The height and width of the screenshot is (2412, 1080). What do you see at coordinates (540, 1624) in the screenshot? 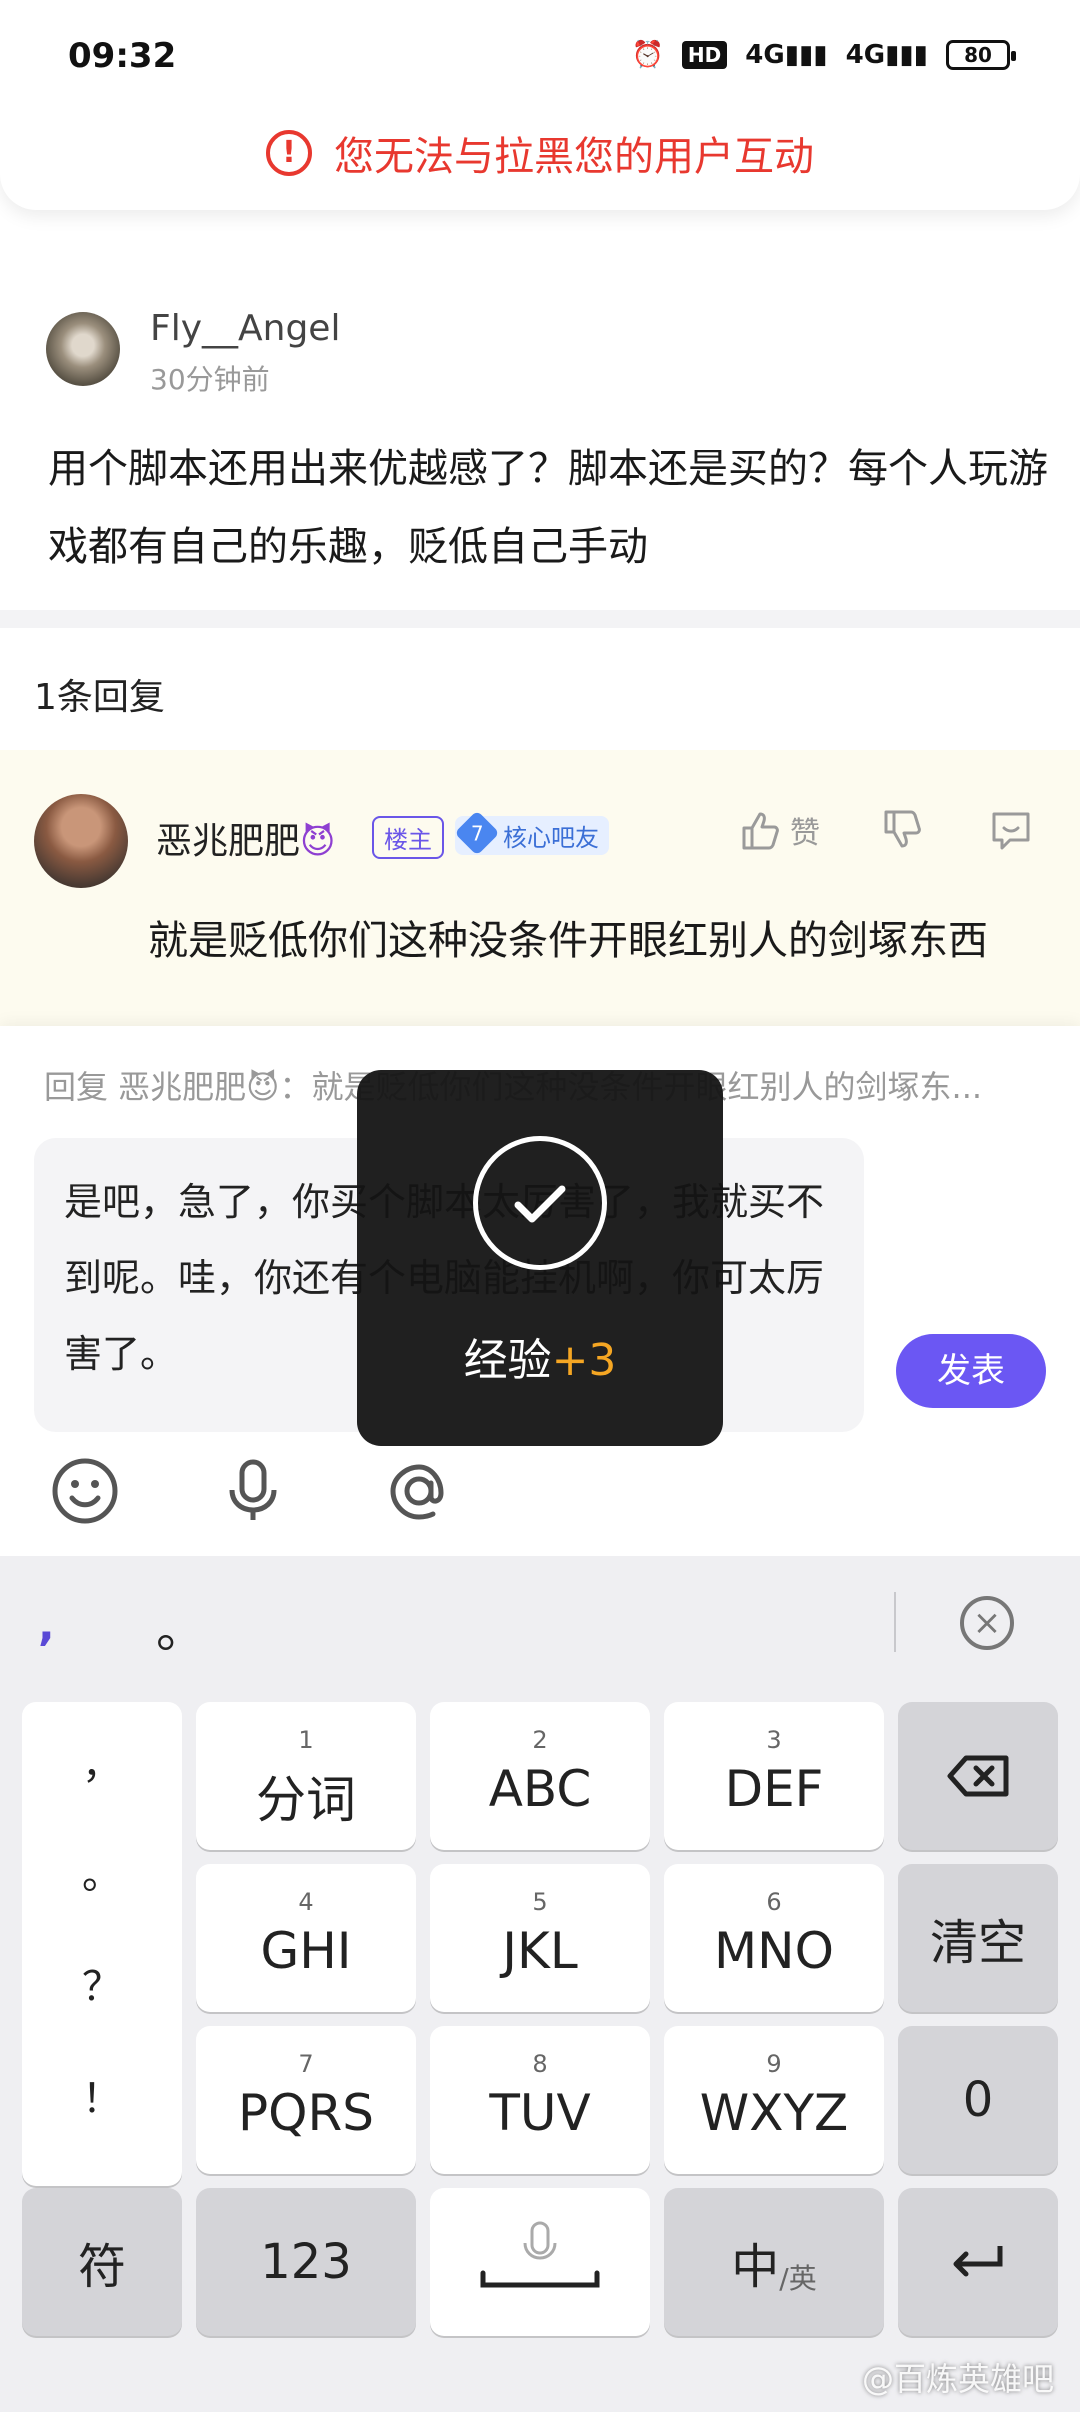
I see `candidate-bar: , 。 ×` at bounding box center [540, 1624].